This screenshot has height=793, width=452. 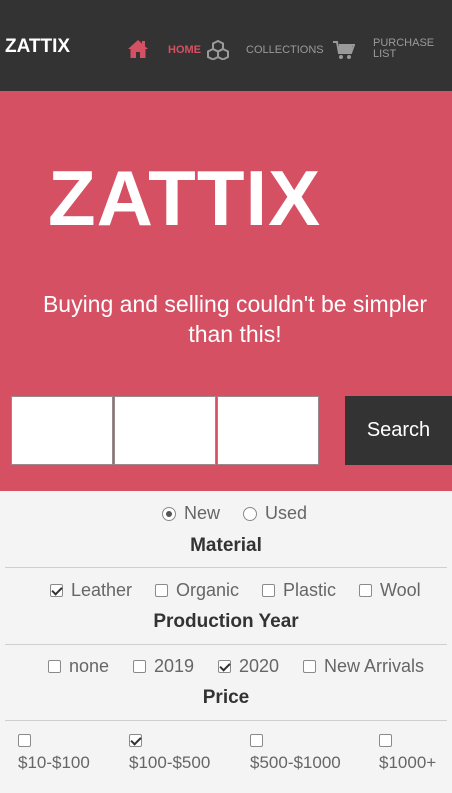 I want to click on material-organic-label: Organic, so click(x=208, y=590).